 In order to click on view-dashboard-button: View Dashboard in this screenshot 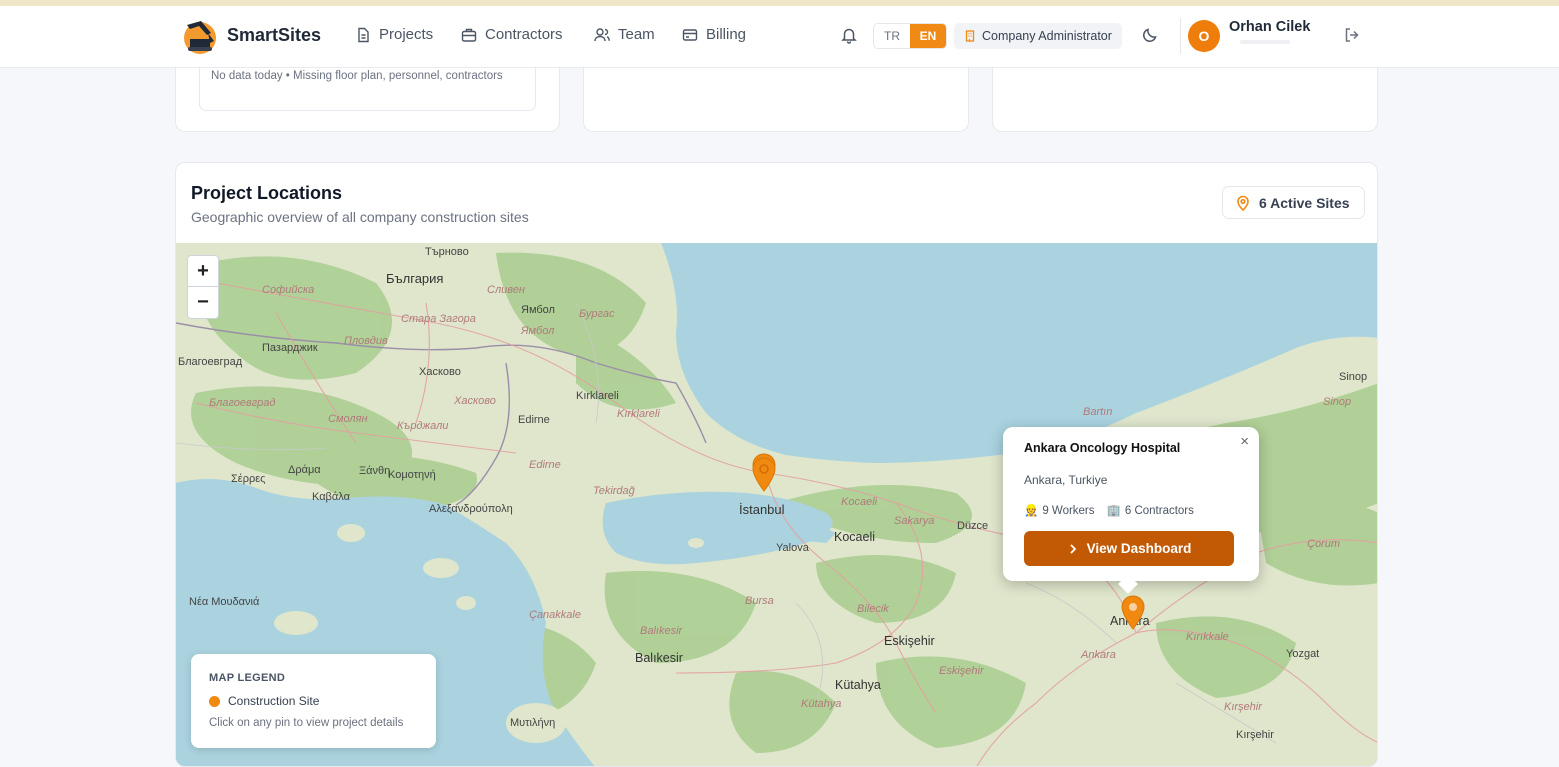, I will do `click(1129, 548)`.